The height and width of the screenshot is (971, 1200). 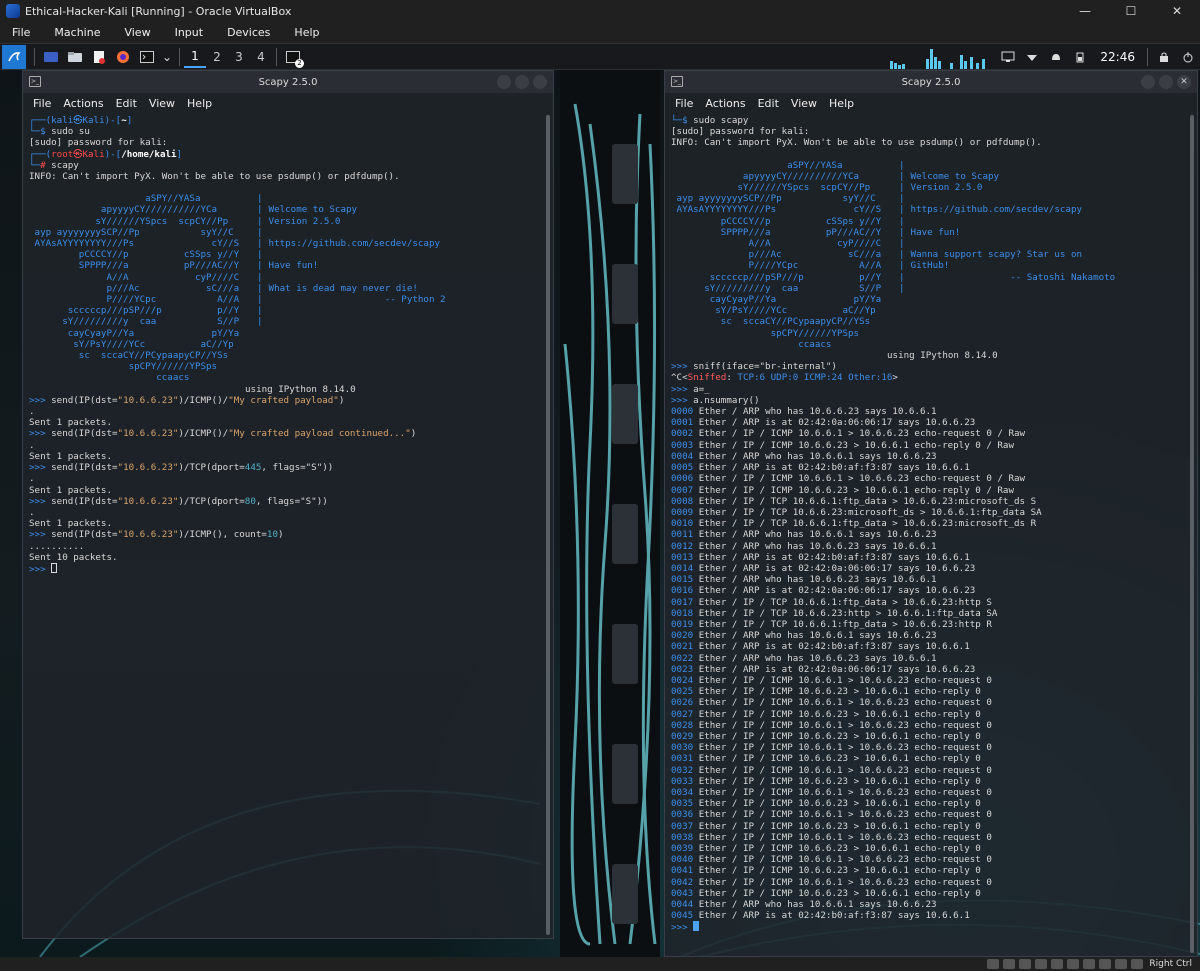 What do you see at coordinates (1041, 964) in the screenshot?
I see `usb-icon` at bounding box center [1041, 964].